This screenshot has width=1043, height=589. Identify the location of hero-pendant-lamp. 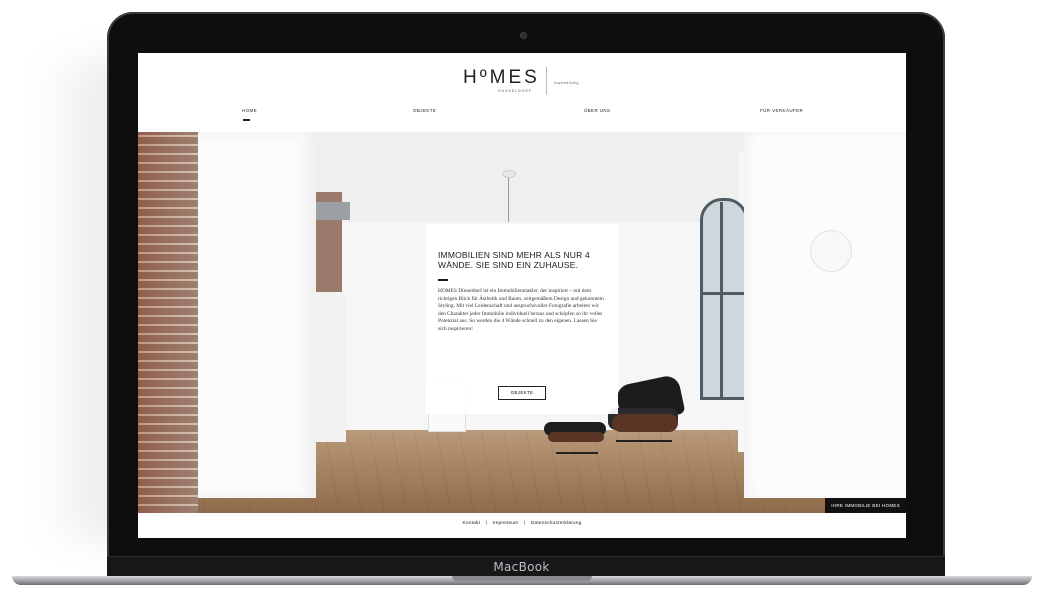
(509, 174).